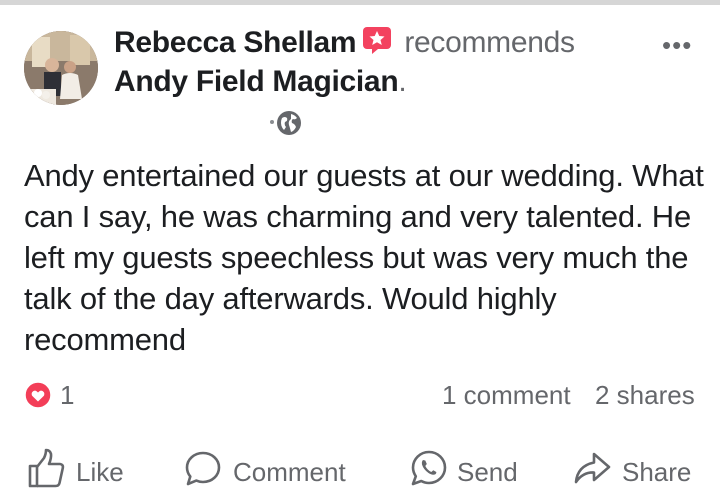 The image size is (720, 488). What do you see at coordinates (46, 468) in the screenshot?
I see `thumbs-up-icon` at bounding box center [46, 468].